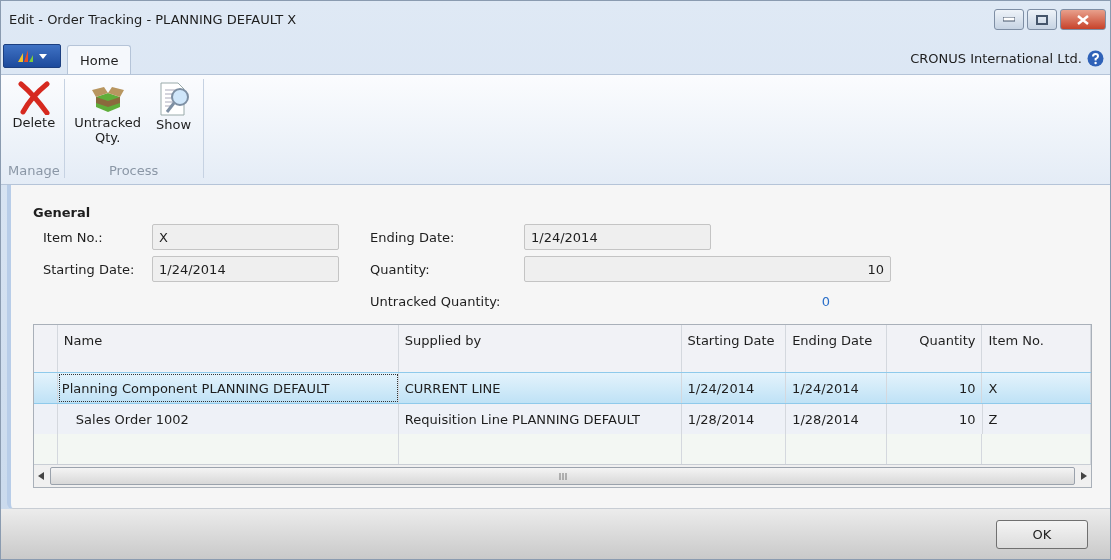 The width and height of the screenshot is (1111, 560). Describe the element at coordinates (1084, 476) in the screenshot. I see `scroll-right-icon` at that location.